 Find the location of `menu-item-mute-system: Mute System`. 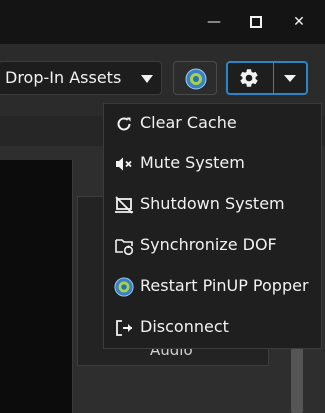

menu-item-mute-system: Mute System is located at coordinates (212, 164).